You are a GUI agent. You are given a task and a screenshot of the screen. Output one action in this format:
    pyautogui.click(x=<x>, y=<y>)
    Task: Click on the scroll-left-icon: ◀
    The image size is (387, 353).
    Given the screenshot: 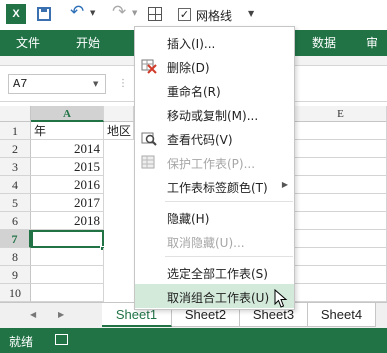 What is the action you would take?
    pyautogui.click(x=33, y=314)
    